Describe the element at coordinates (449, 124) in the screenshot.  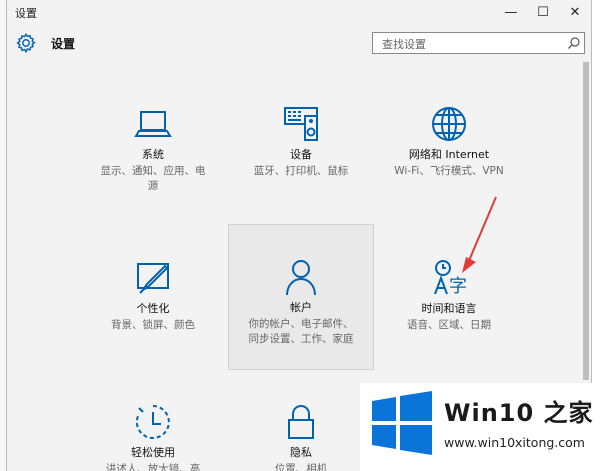
I see `globe-icon` at that location.